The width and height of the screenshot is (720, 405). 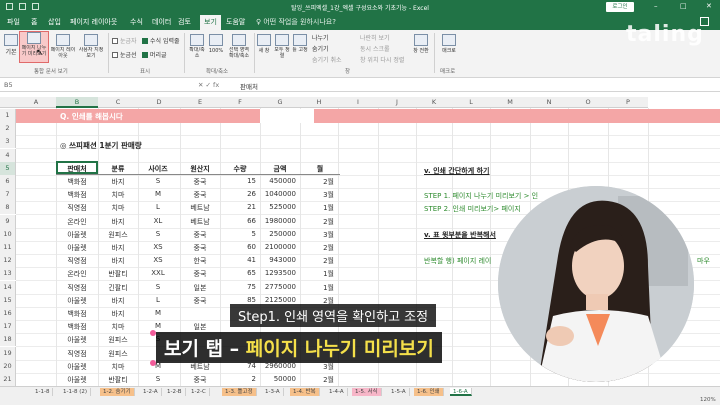 What do you see at coordinates (117, 392) in the screenshot?
I see `sheet-tab: 1-2. 숨기기` at bounding box center [117, 392].